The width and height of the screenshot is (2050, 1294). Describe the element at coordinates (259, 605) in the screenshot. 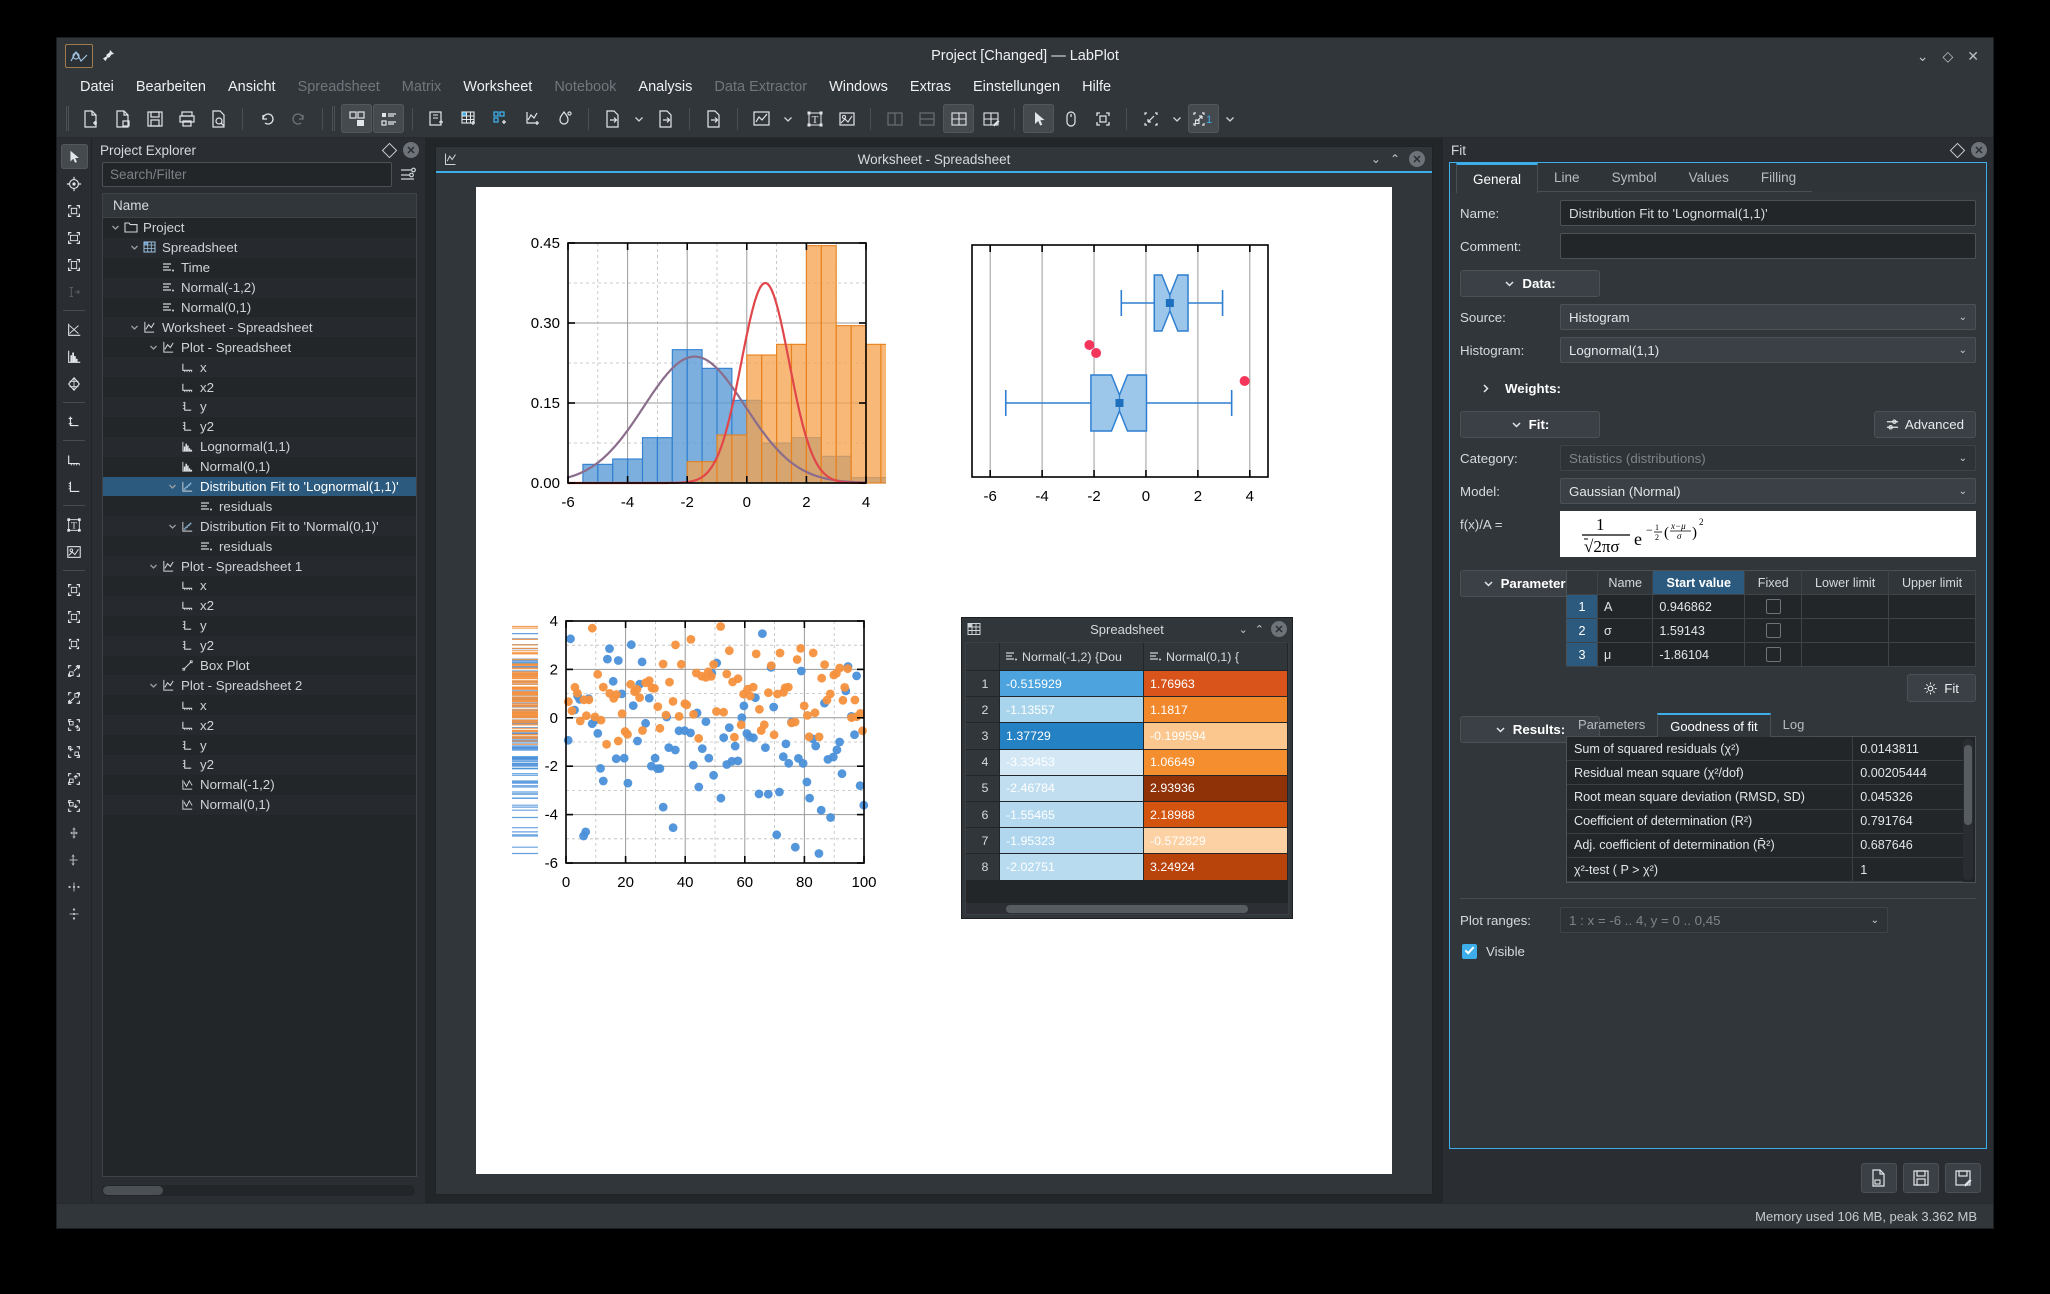

I see `tree-item-x2: x2` at that location.